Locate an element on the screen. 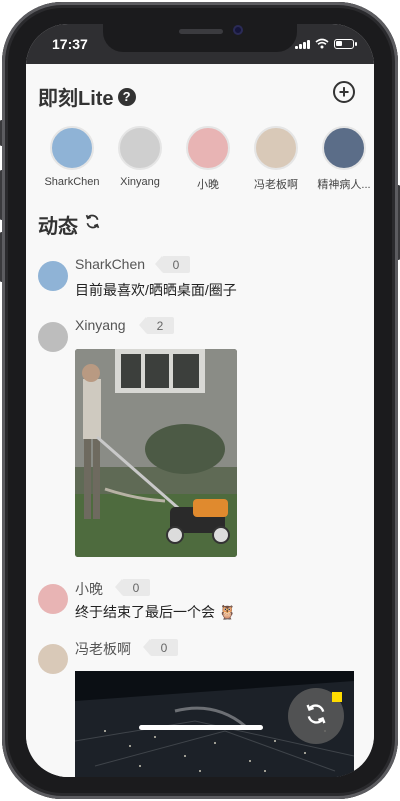 The image size is (400, 801). front-camera is located at coordinates (238, 30).